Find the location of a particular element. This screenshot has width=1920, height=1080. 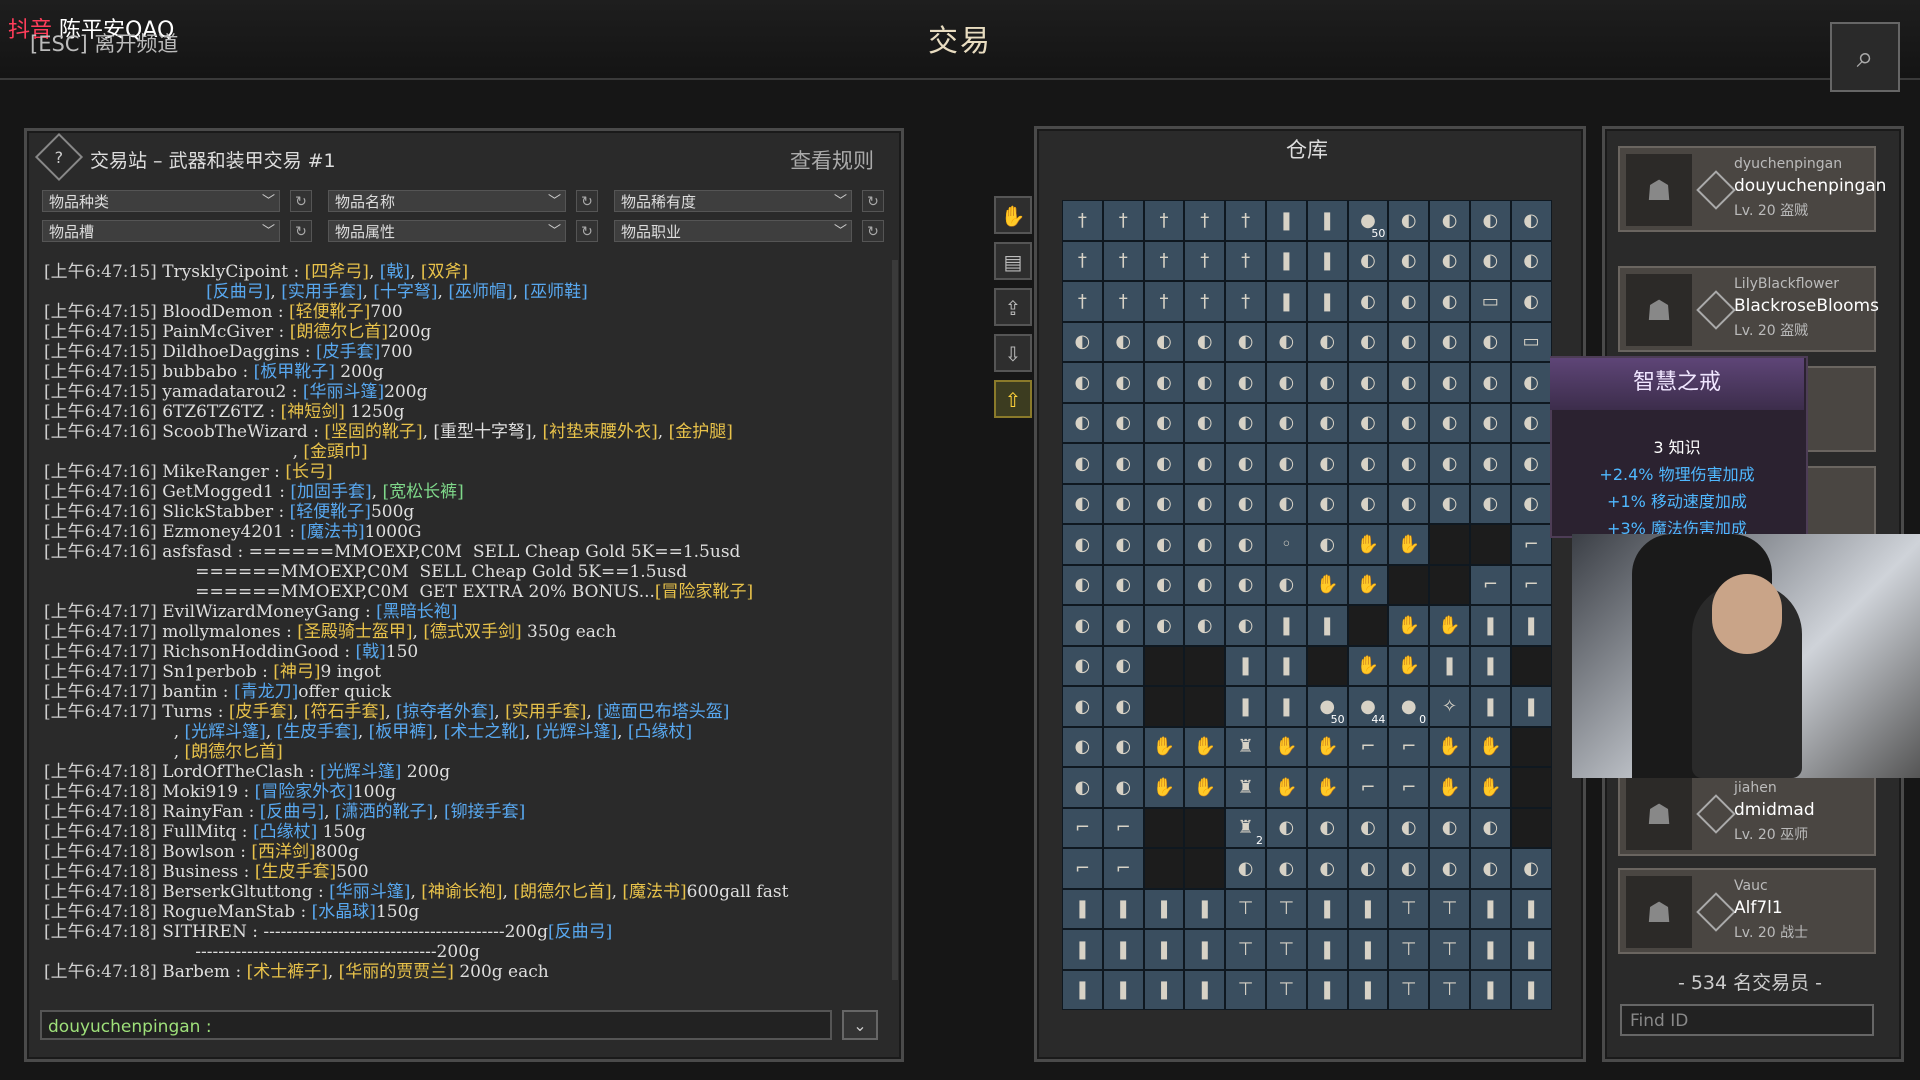

item-slot: ♜ 2 is located at coordinates (1245, 827).